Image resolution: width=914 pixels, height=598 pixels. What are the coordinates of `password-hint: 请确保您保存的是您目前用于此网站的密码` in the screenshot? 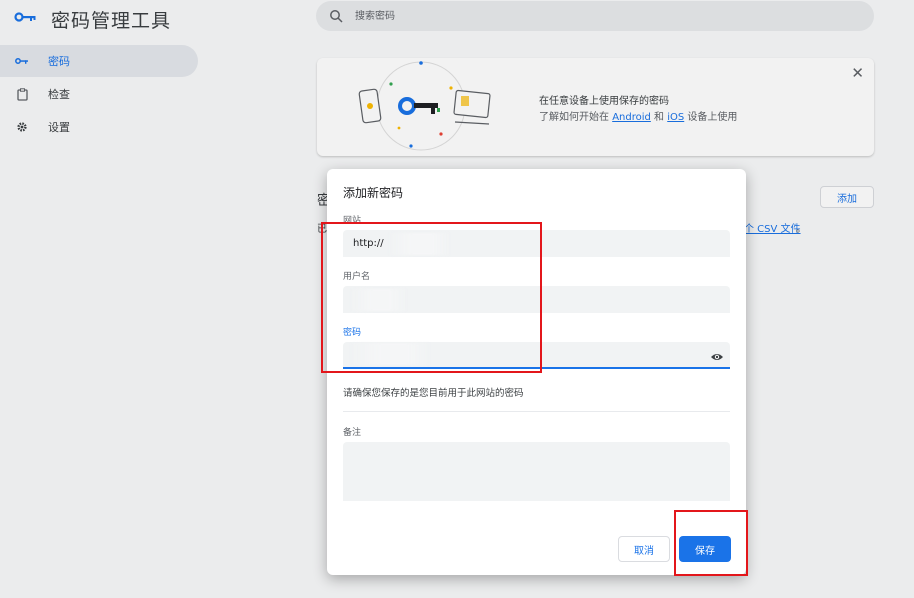 It's located at (433, 393).